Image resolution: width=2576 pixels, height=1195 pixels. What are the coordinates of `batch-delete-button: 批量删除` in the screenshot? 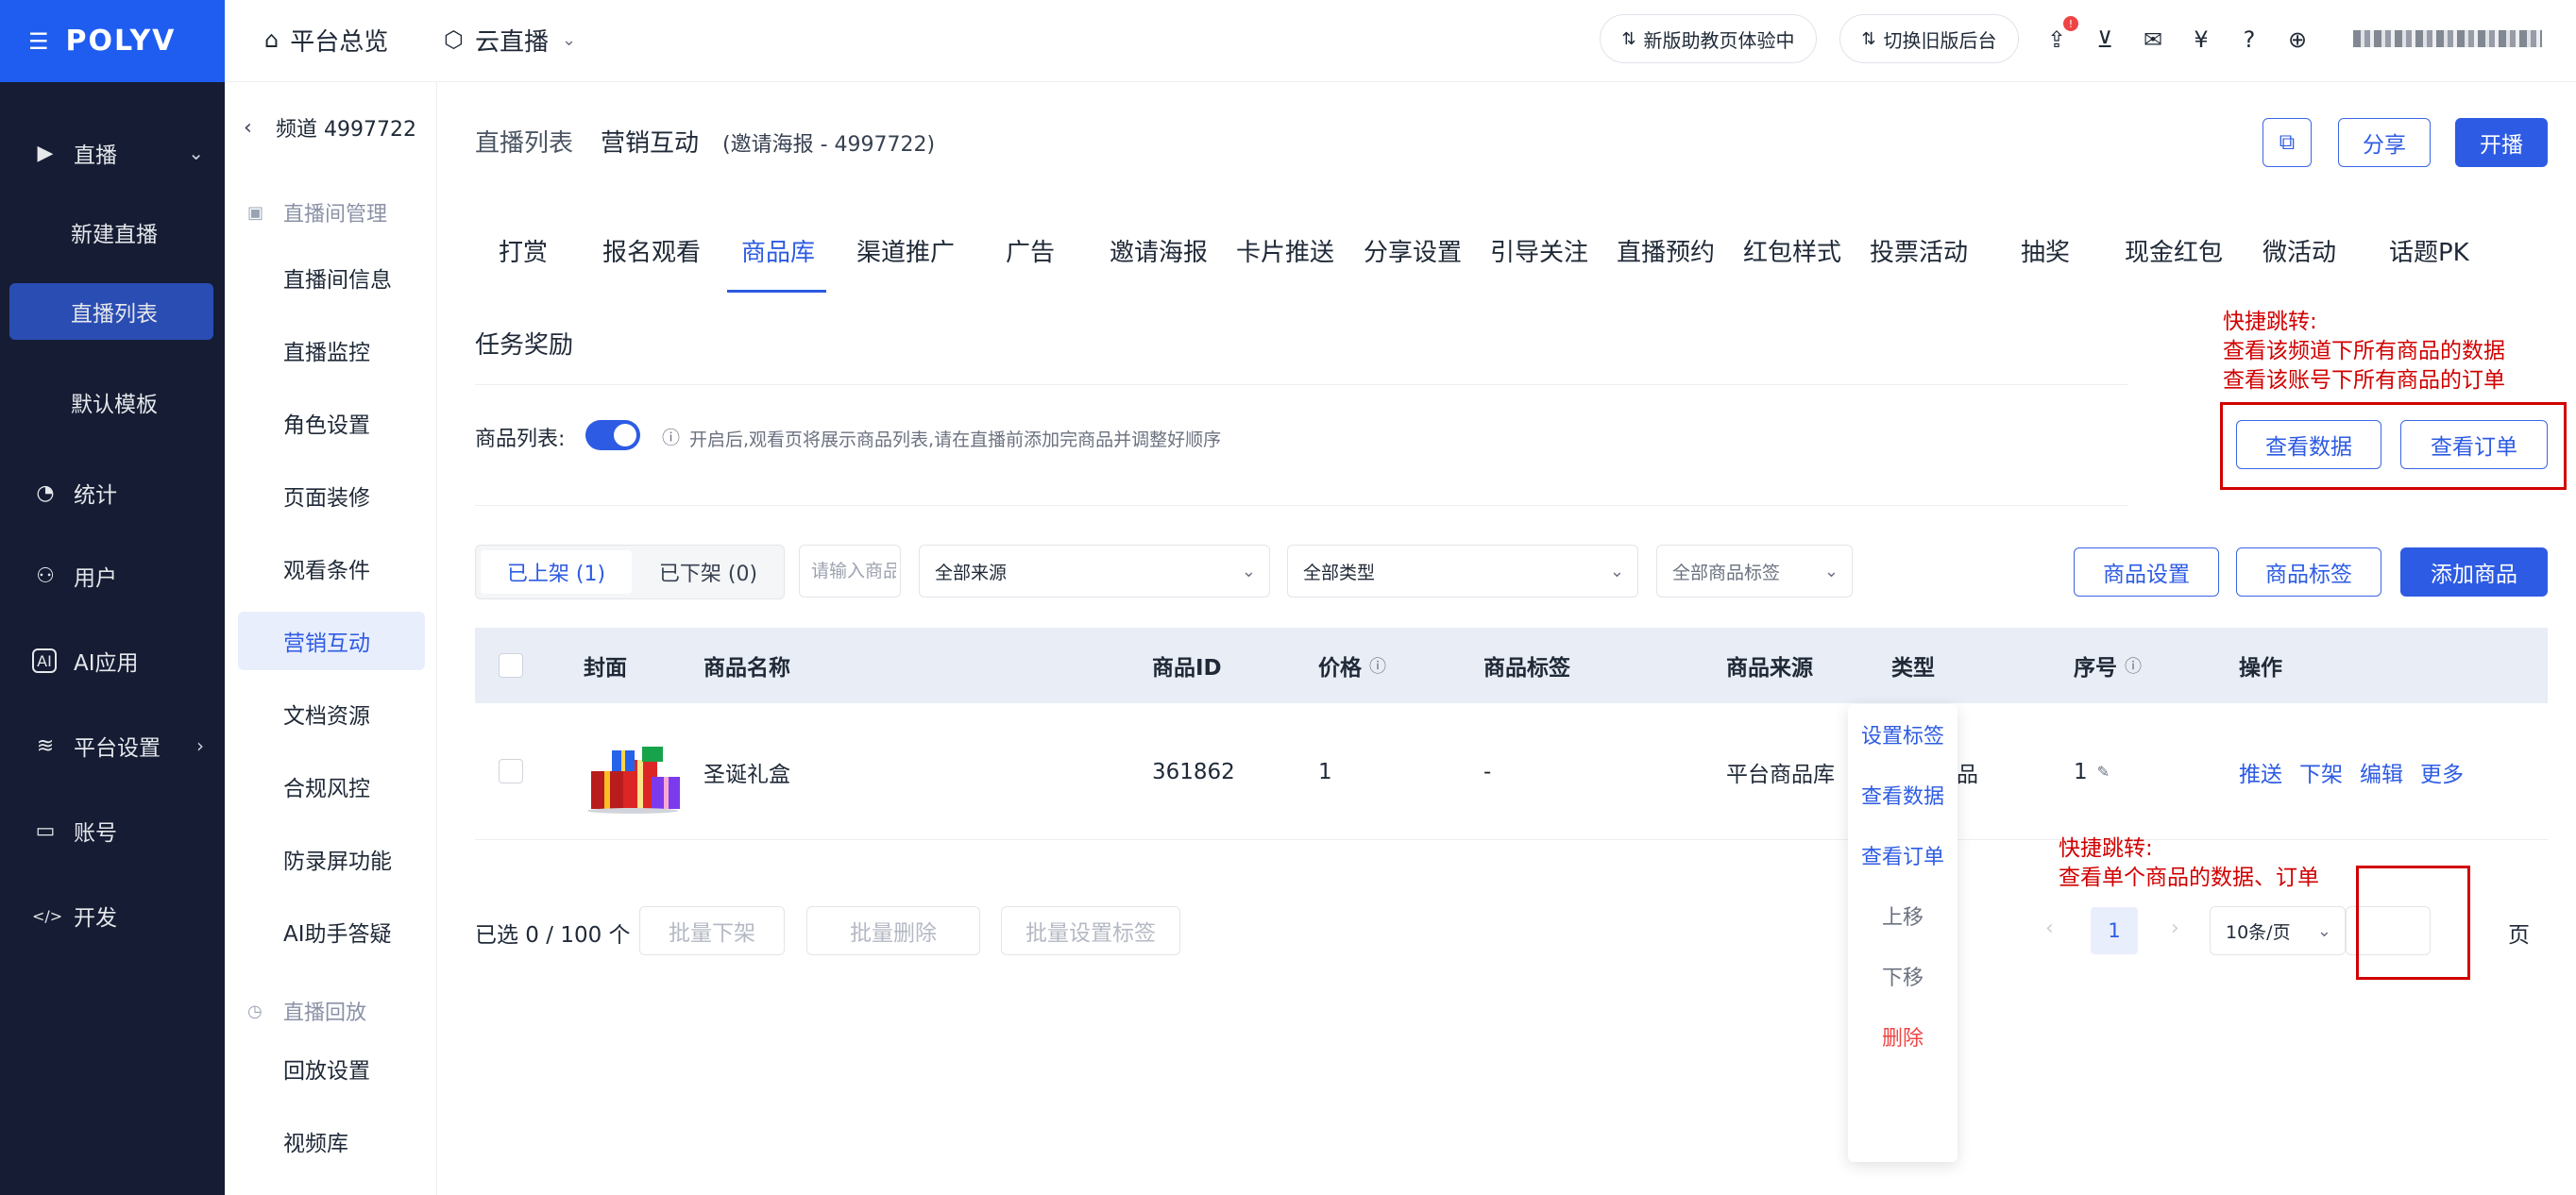 It's located at (893, 930).